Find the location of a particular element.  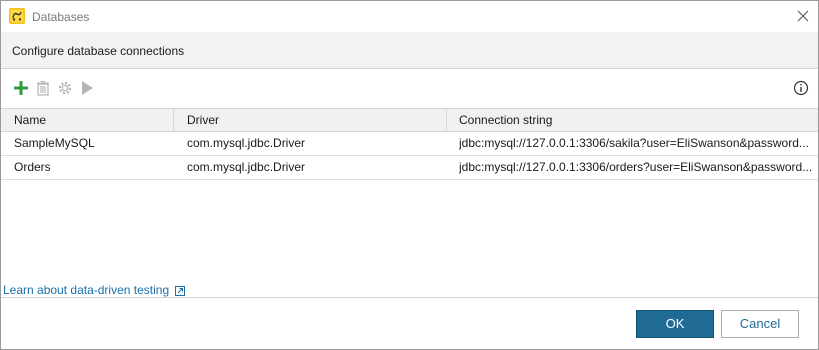

footer-divider is located at coordinates (409, 297).